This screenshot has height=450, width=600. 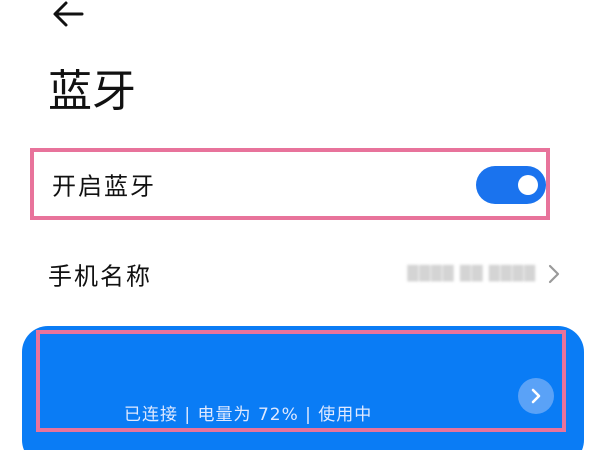 I want to click on device-detail-button, so click(x=536, y=396).